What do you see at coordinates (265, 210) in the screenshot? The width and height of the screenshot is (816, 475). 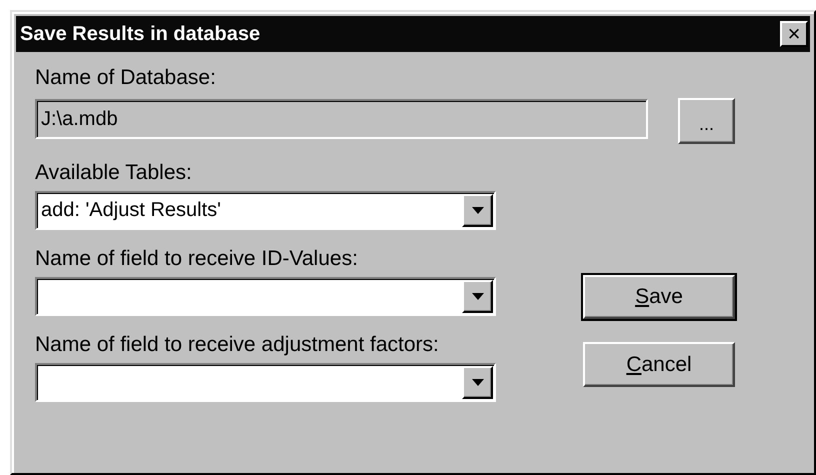 I see `dropdown: add: 'Adjust Results'` at bounding box center [265, 210].